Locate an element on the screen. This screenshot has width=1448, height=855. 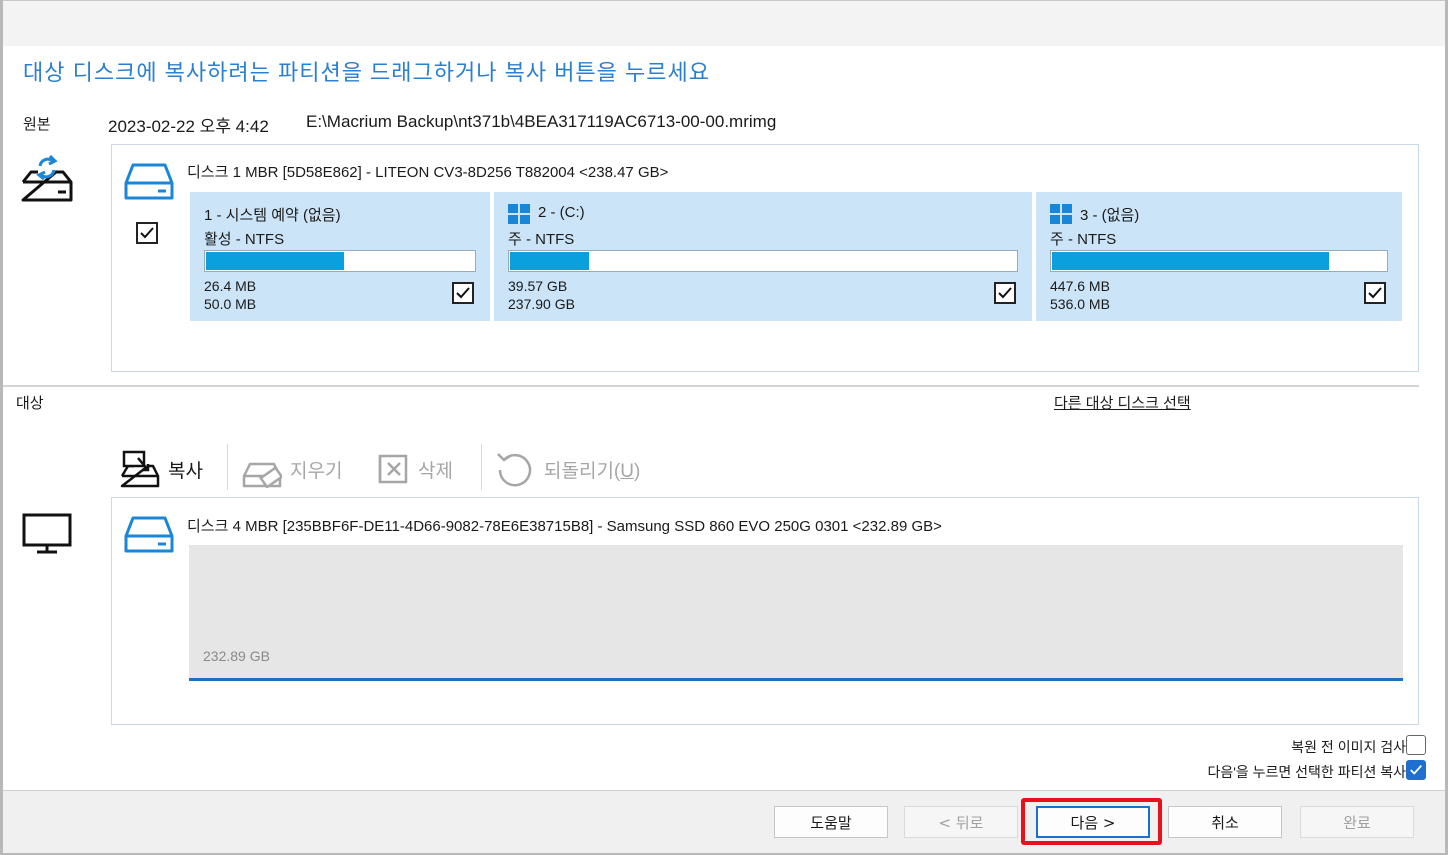
partition-name: 1 - 시스템 예약 (없음) is located at coordinates (272, 215).